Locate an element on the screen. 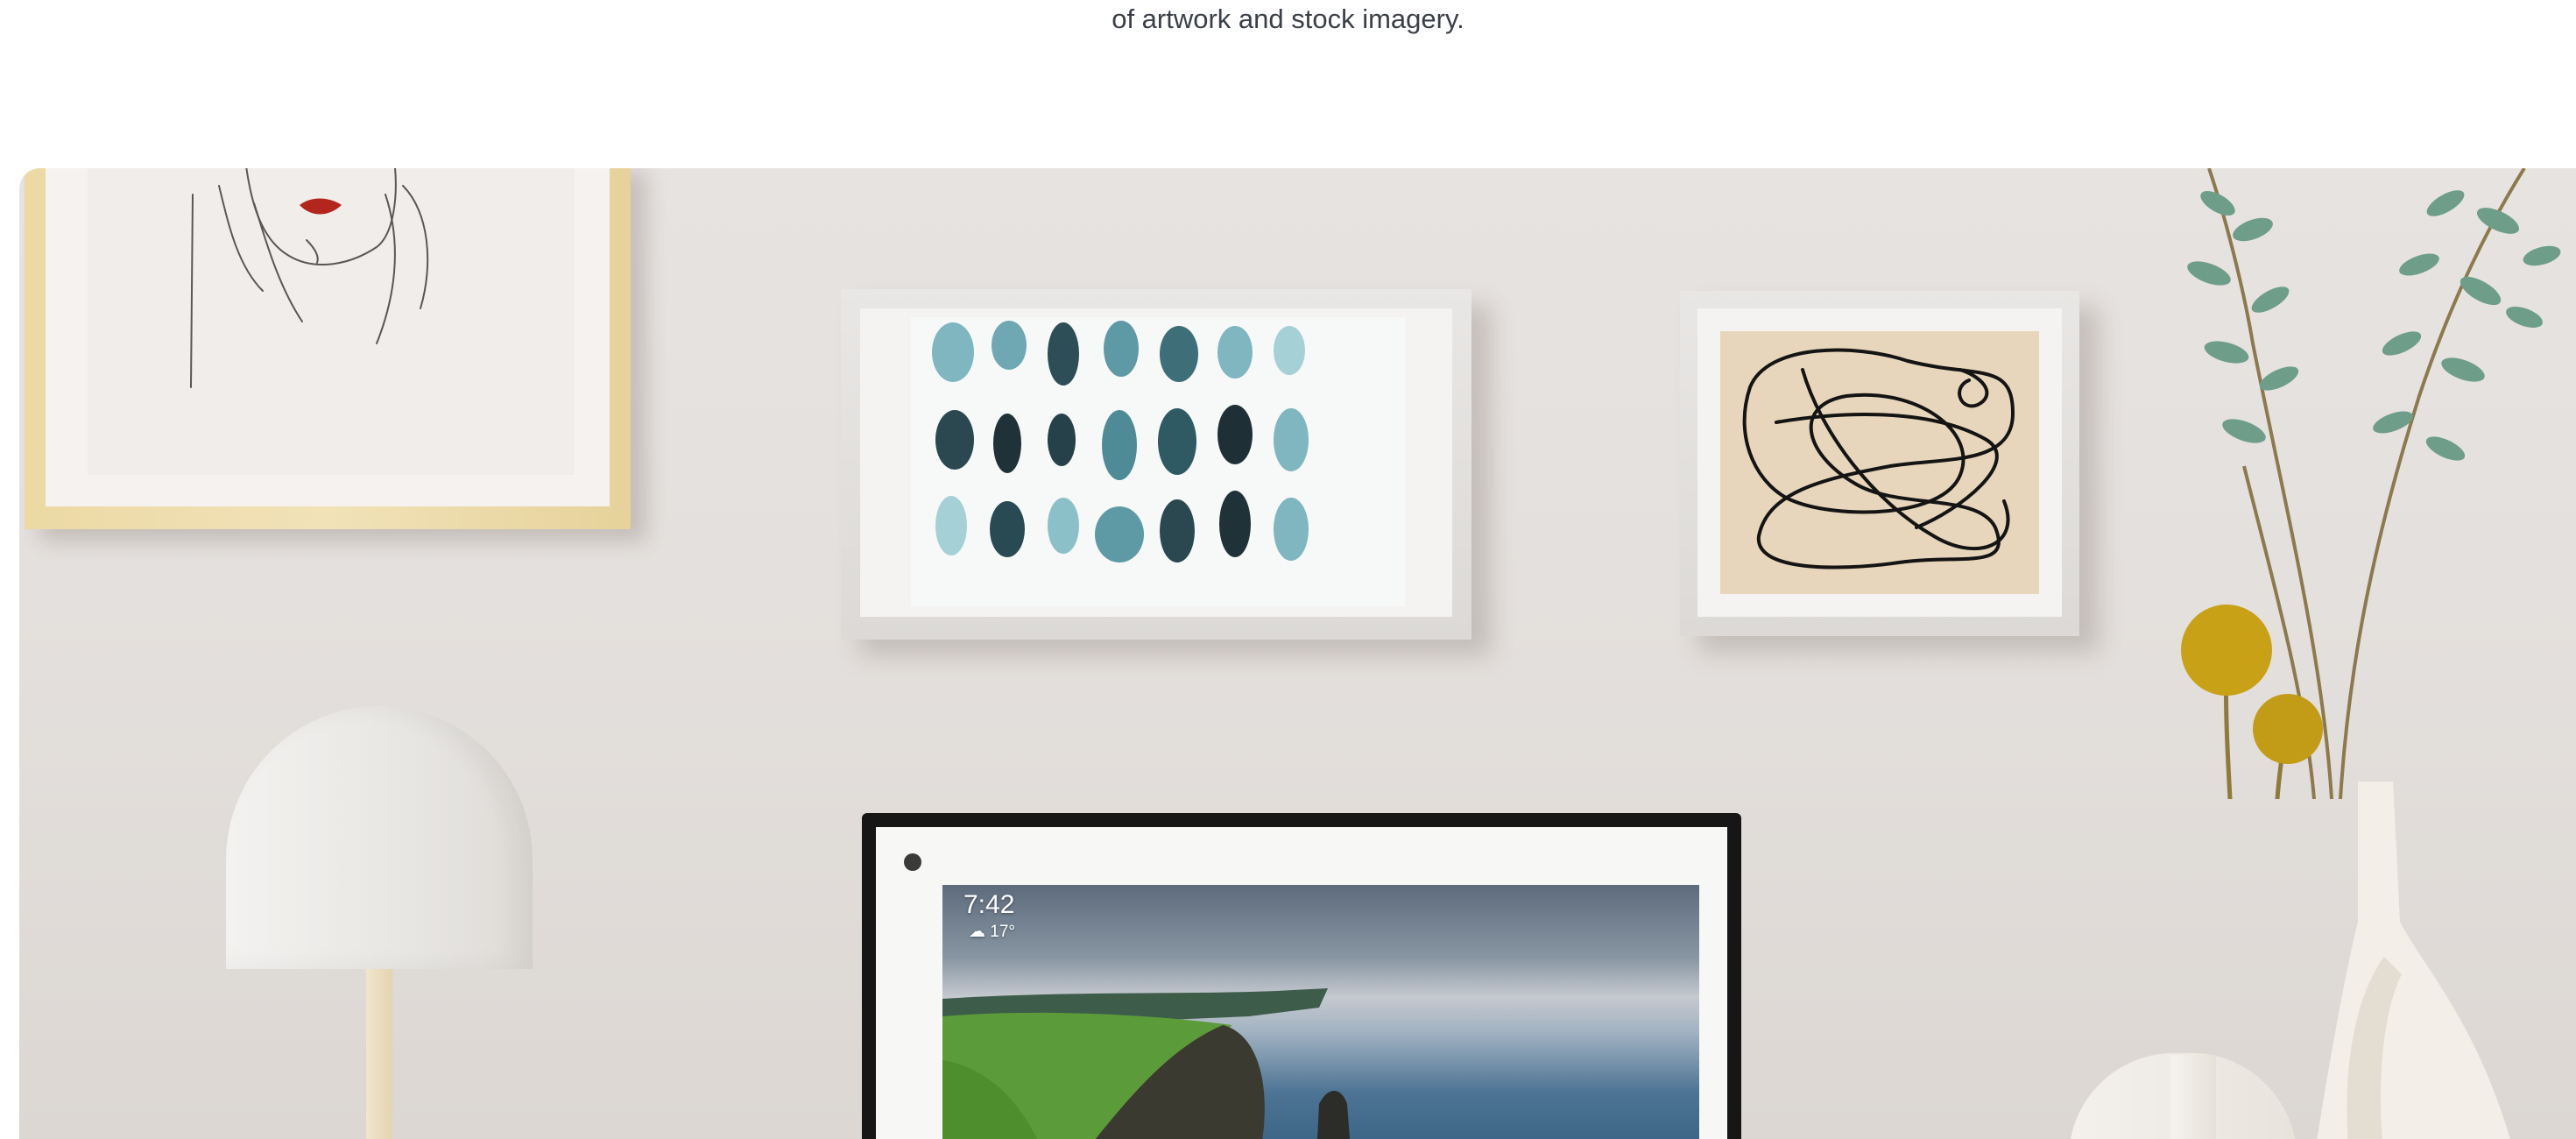  device-bezel: 7:42 ☁ 17° is located at coordinates (1301, 983).